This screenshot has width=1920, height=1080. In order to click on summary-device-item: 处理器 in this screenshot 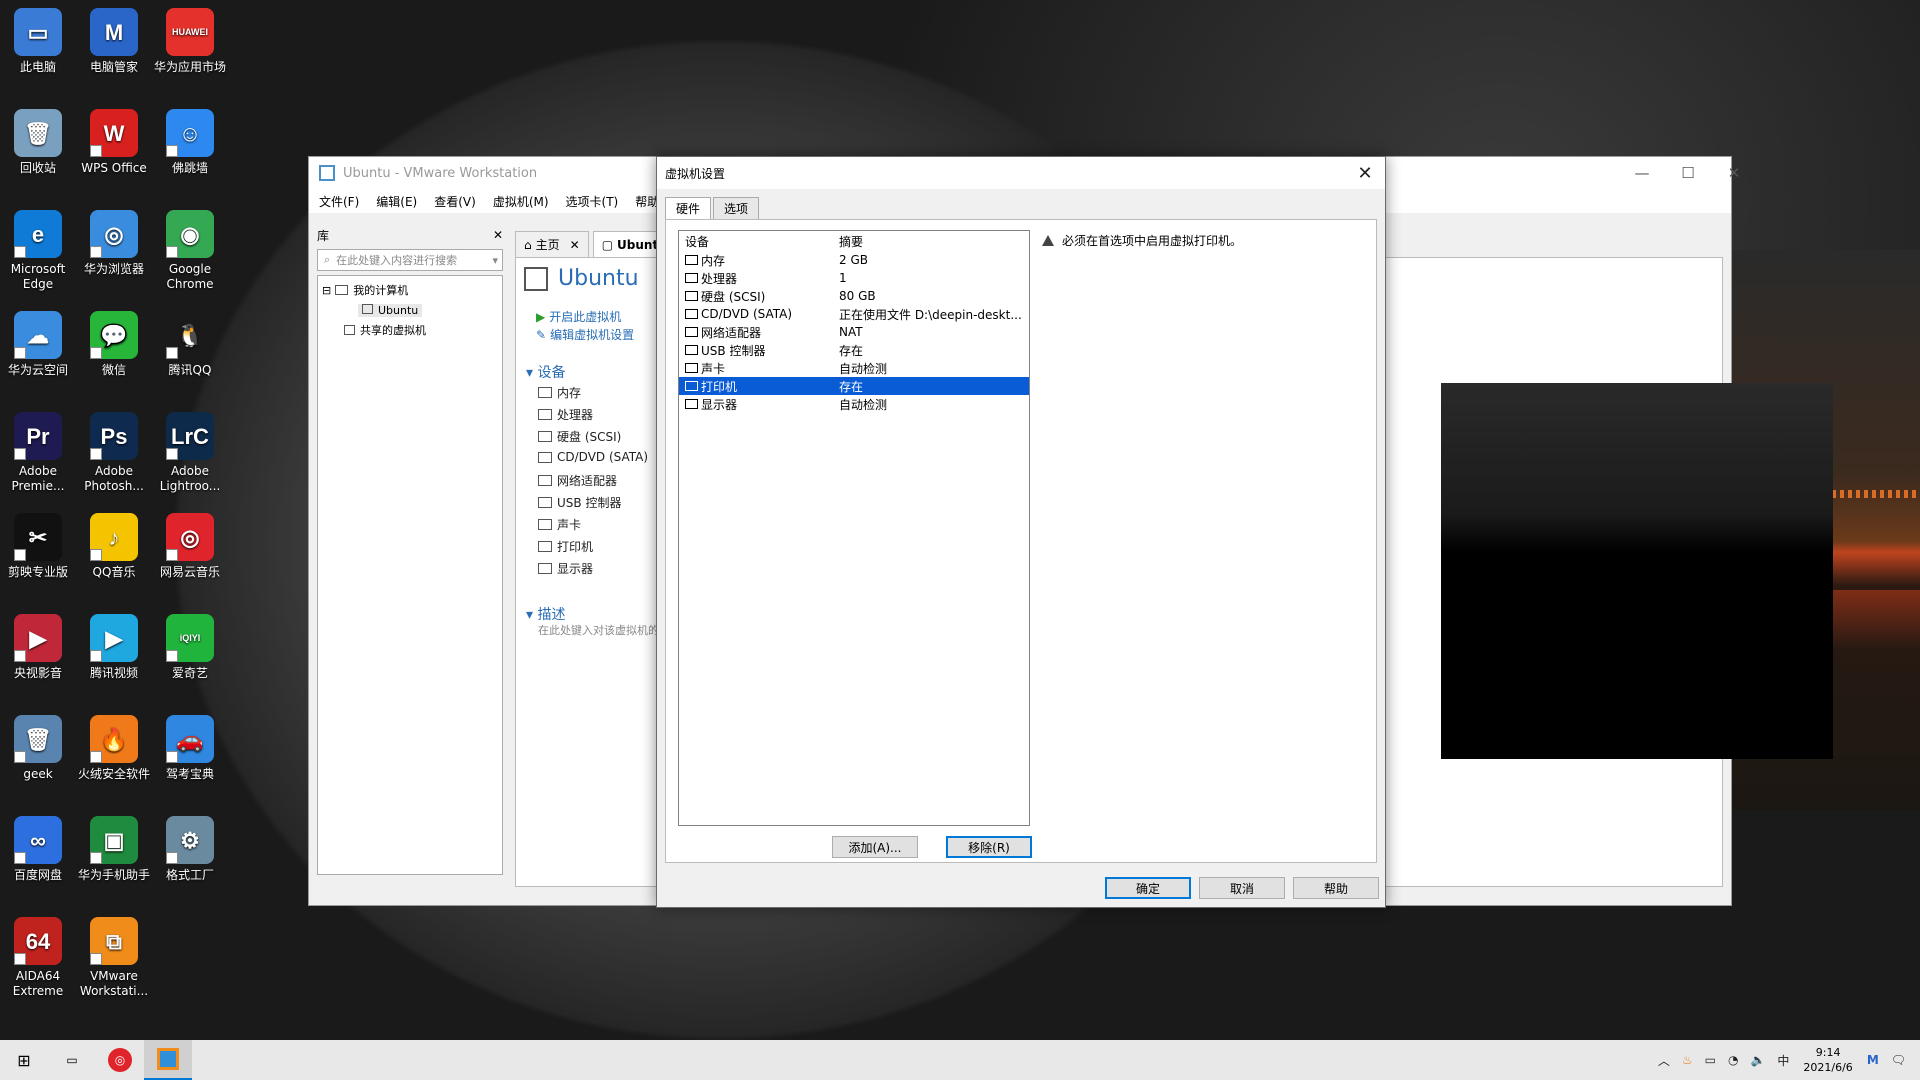, I will do `click(565, 414)`.